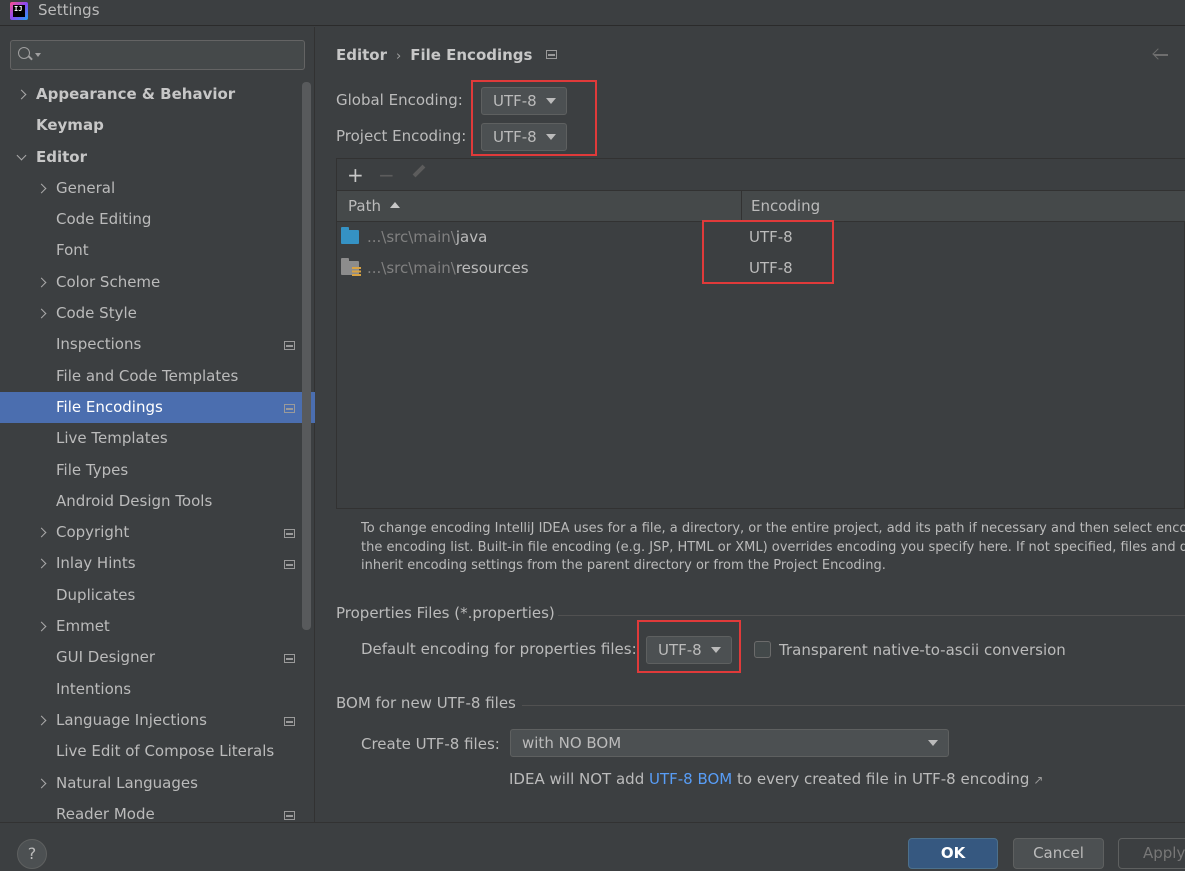 The height and width of the screenshot is (871, 1185). I want to click on sidebar-item-editor: Editor, so click(151, 157).